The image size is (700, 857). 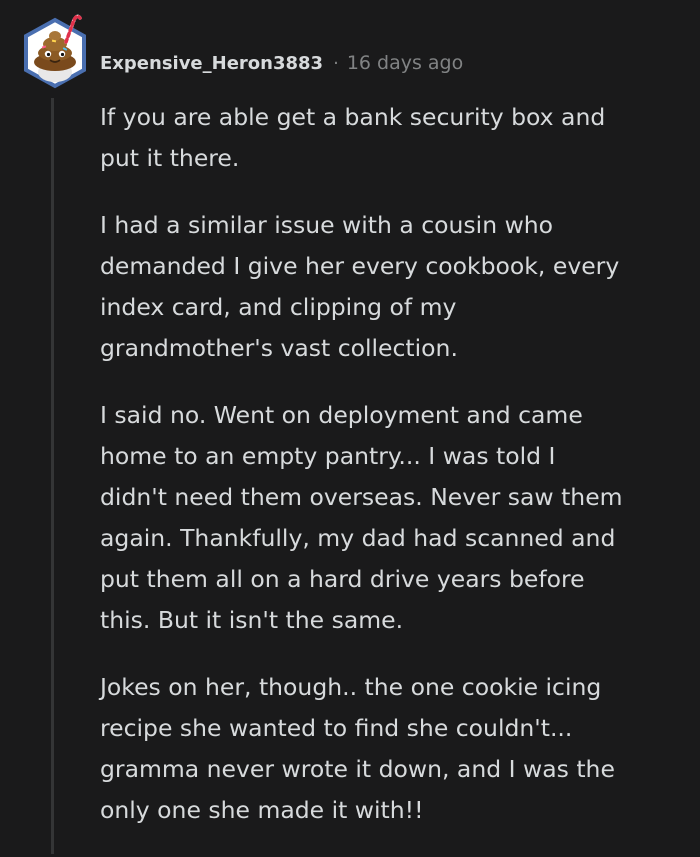 I want to click on comment-header: Expensive_Heron3883 · 16 days ago, so click(x=281, y=63).